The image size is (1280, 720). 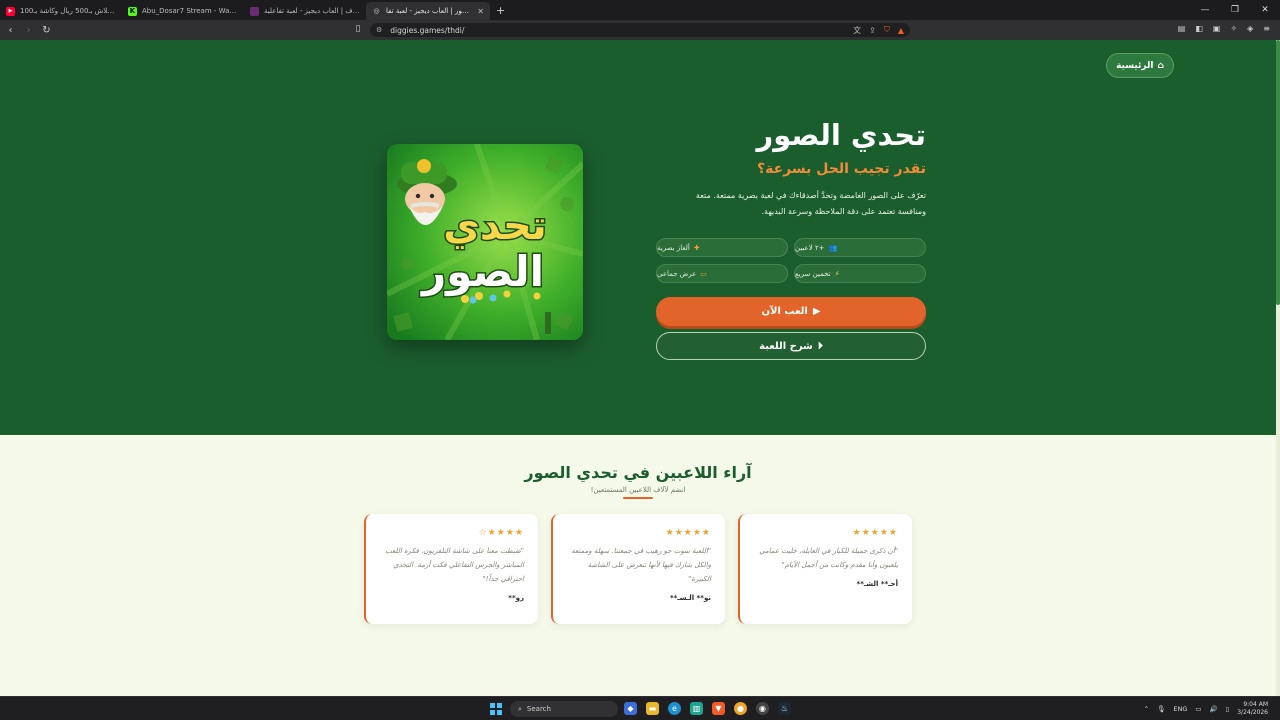 I want to click on vpn-icon: ◈, so click(x=1250, y=28).